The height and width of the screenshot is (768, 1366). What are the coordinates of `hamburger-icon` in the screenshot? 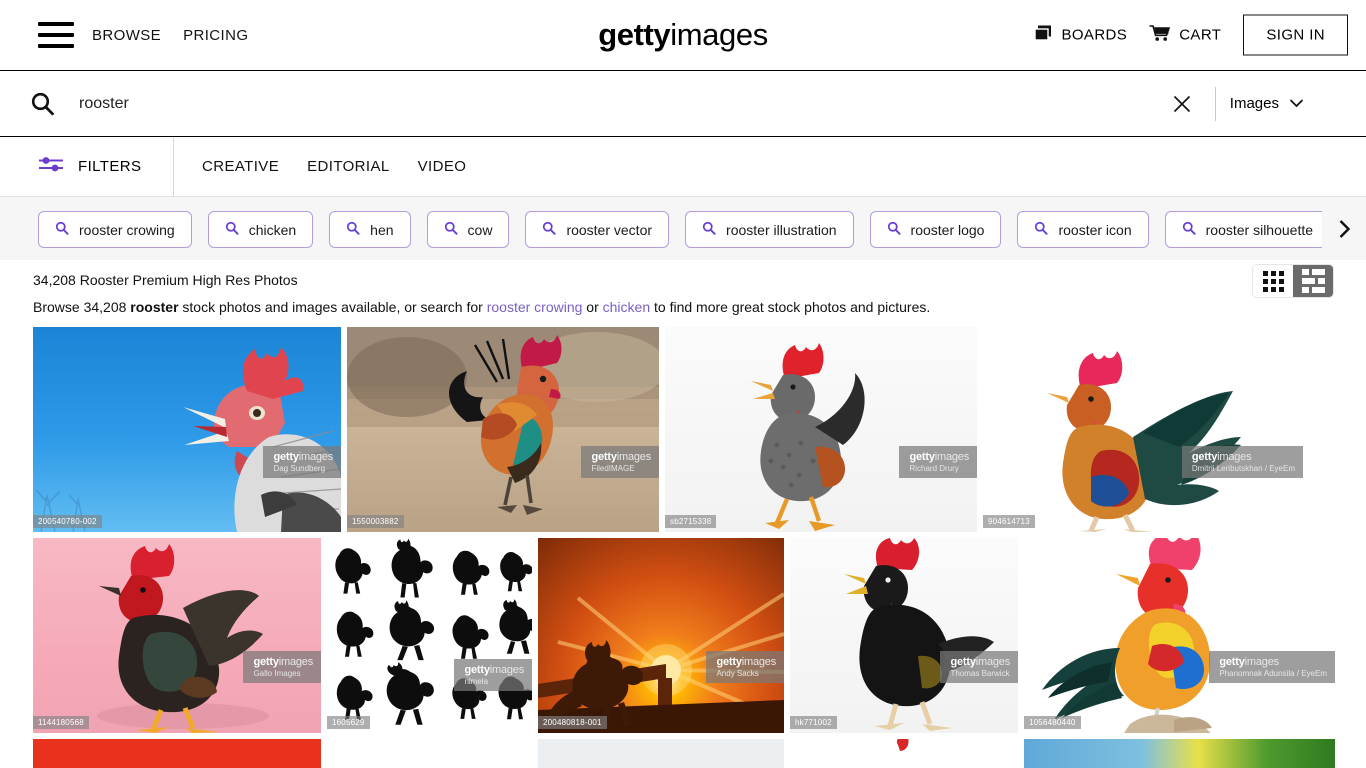 It's located at (56, 35).